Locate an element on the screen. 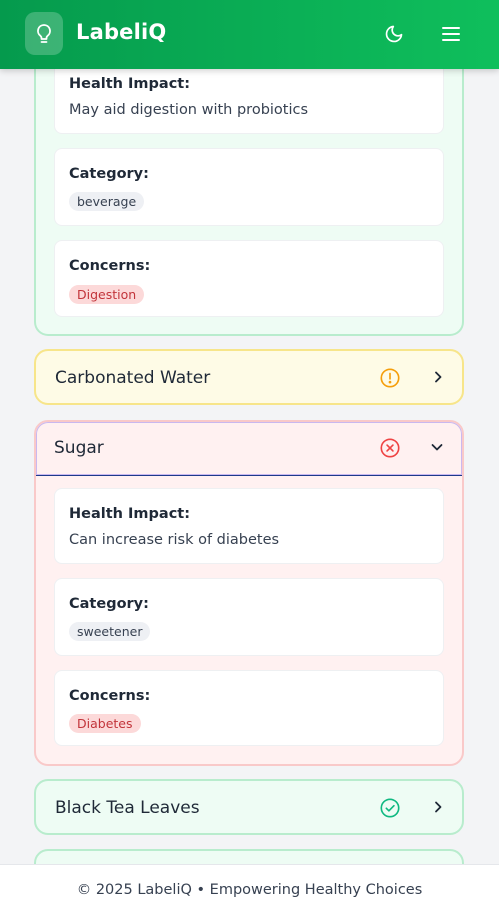  app-title: LabeliQ is located at coordinates (121, 32).